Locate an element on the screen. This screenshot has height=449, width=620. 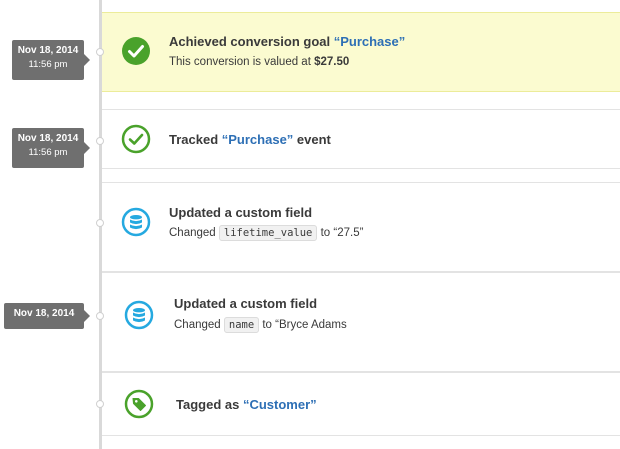
event-title-text: Tracked is located at coordinates (195, 139).